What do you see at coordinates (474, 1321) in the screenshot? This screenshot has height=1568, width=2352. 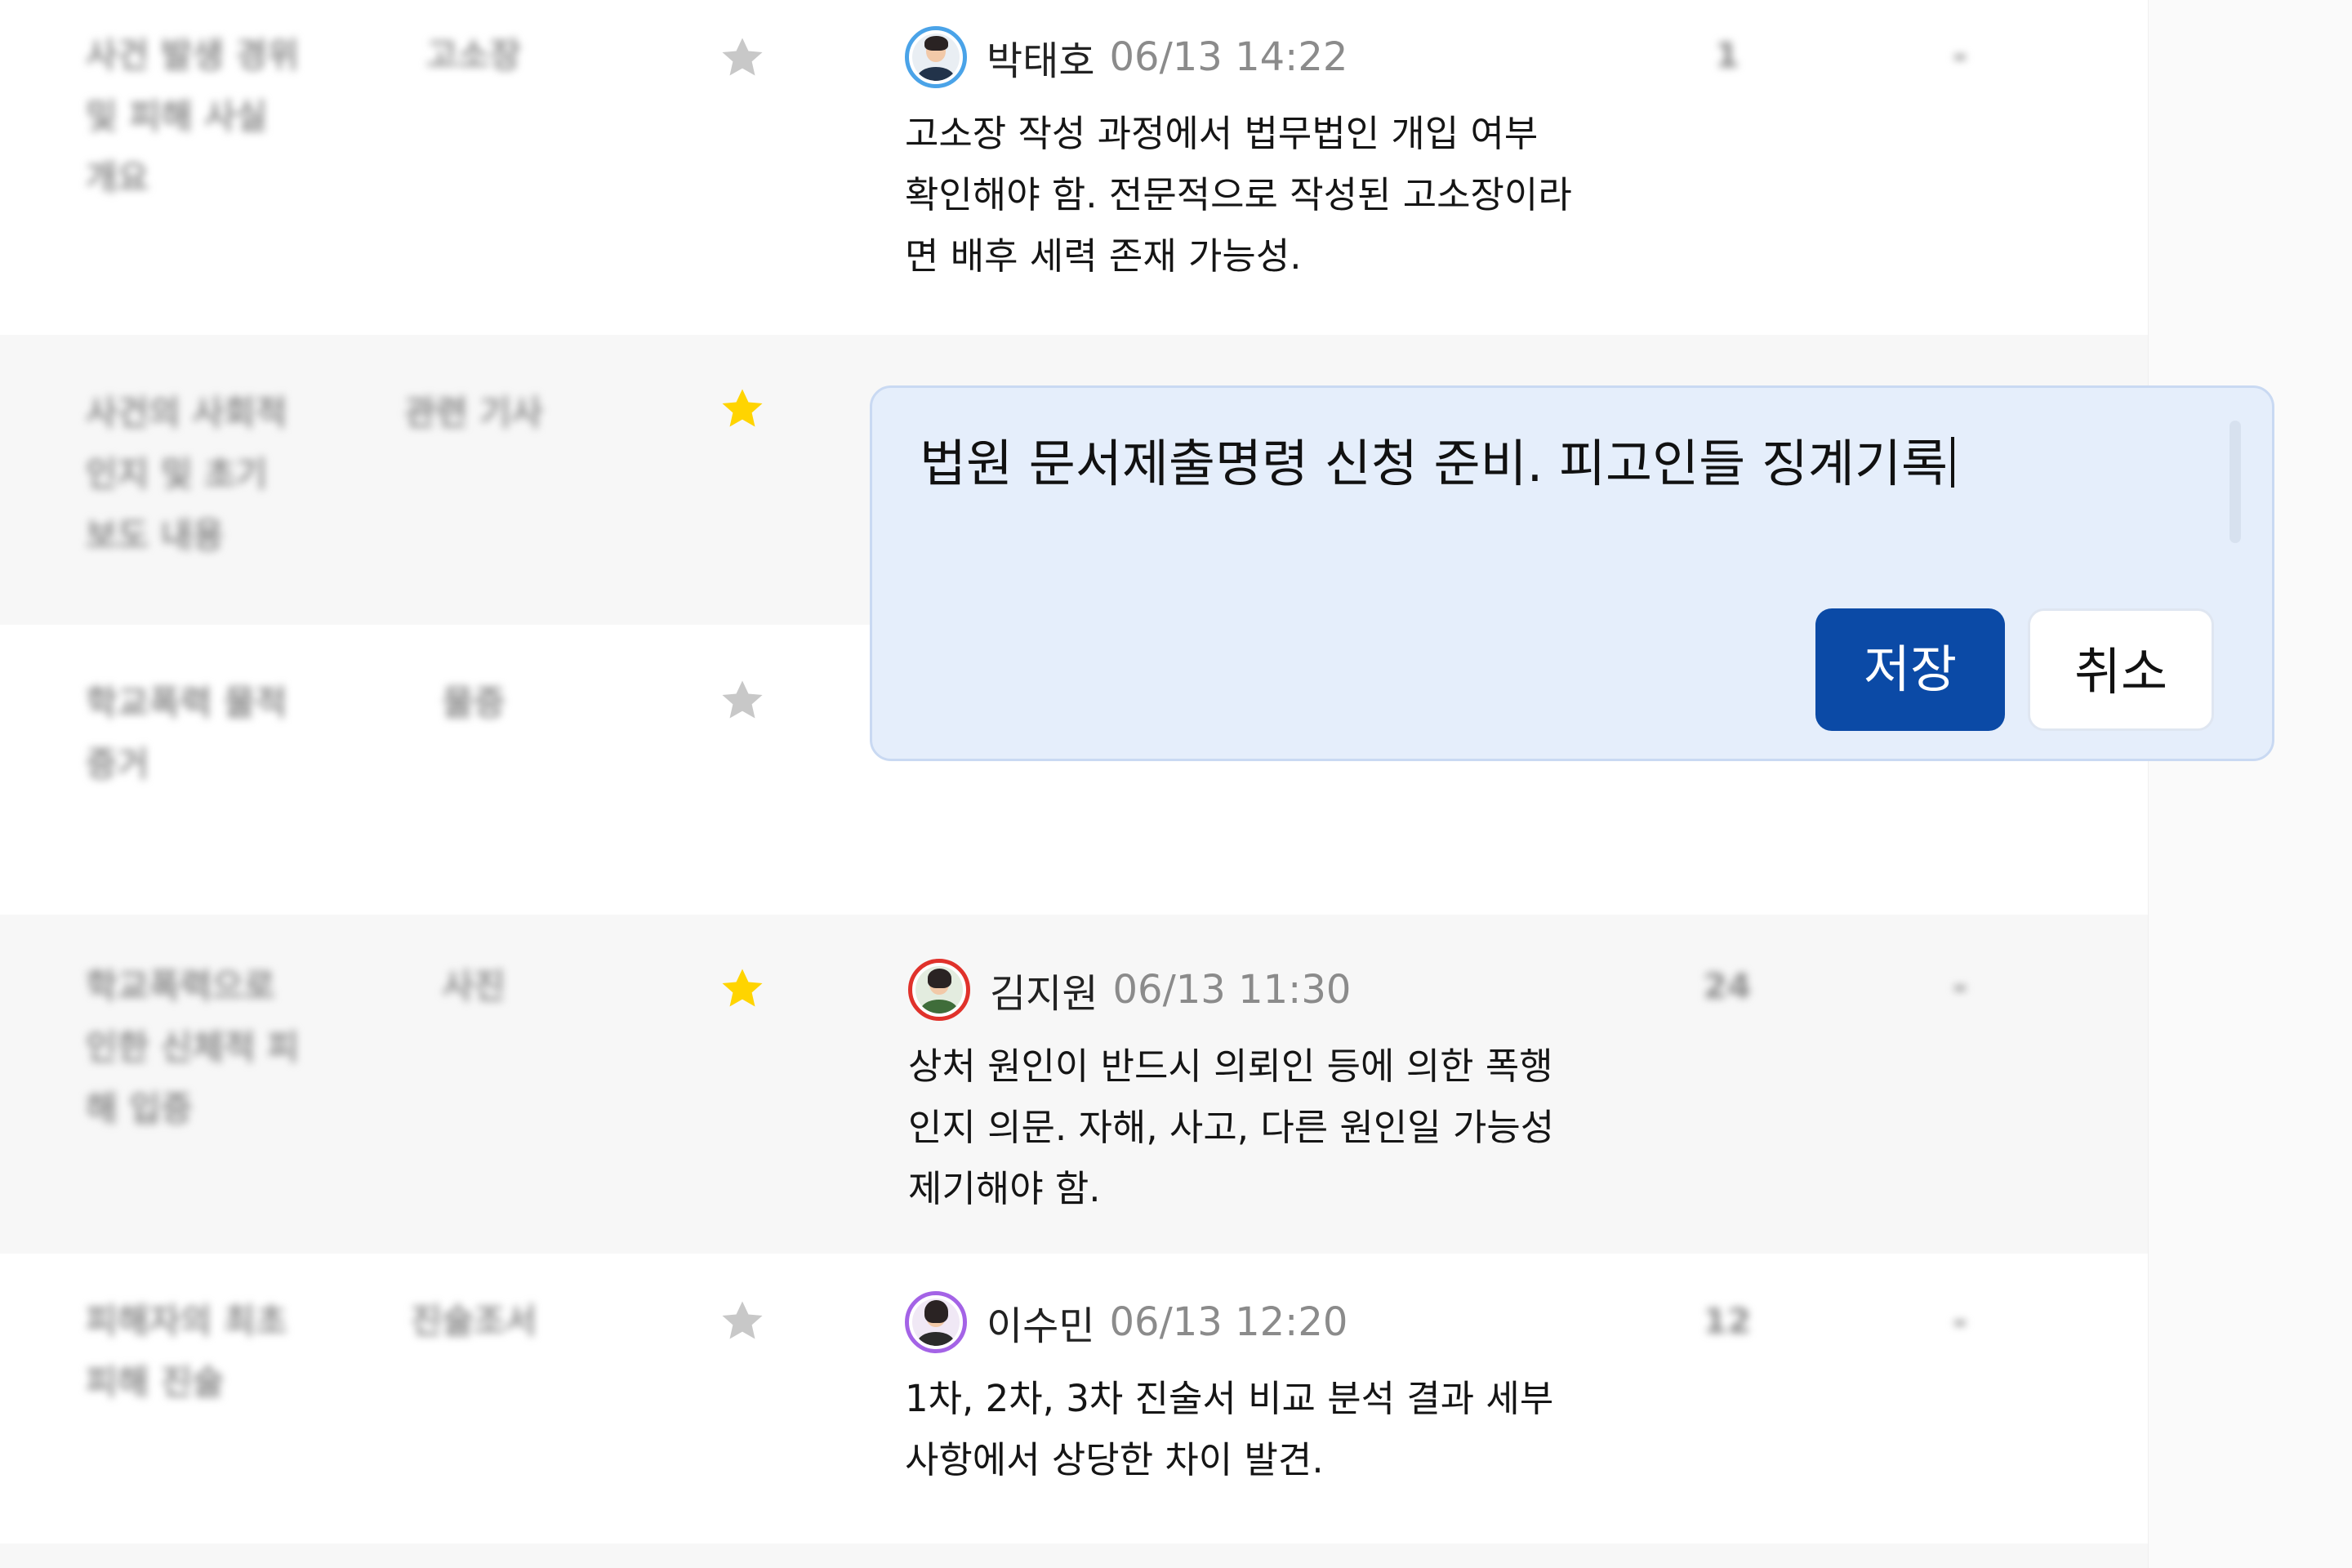 I see `evidence-type: 진술조서` at bounding box center [474, 1321].